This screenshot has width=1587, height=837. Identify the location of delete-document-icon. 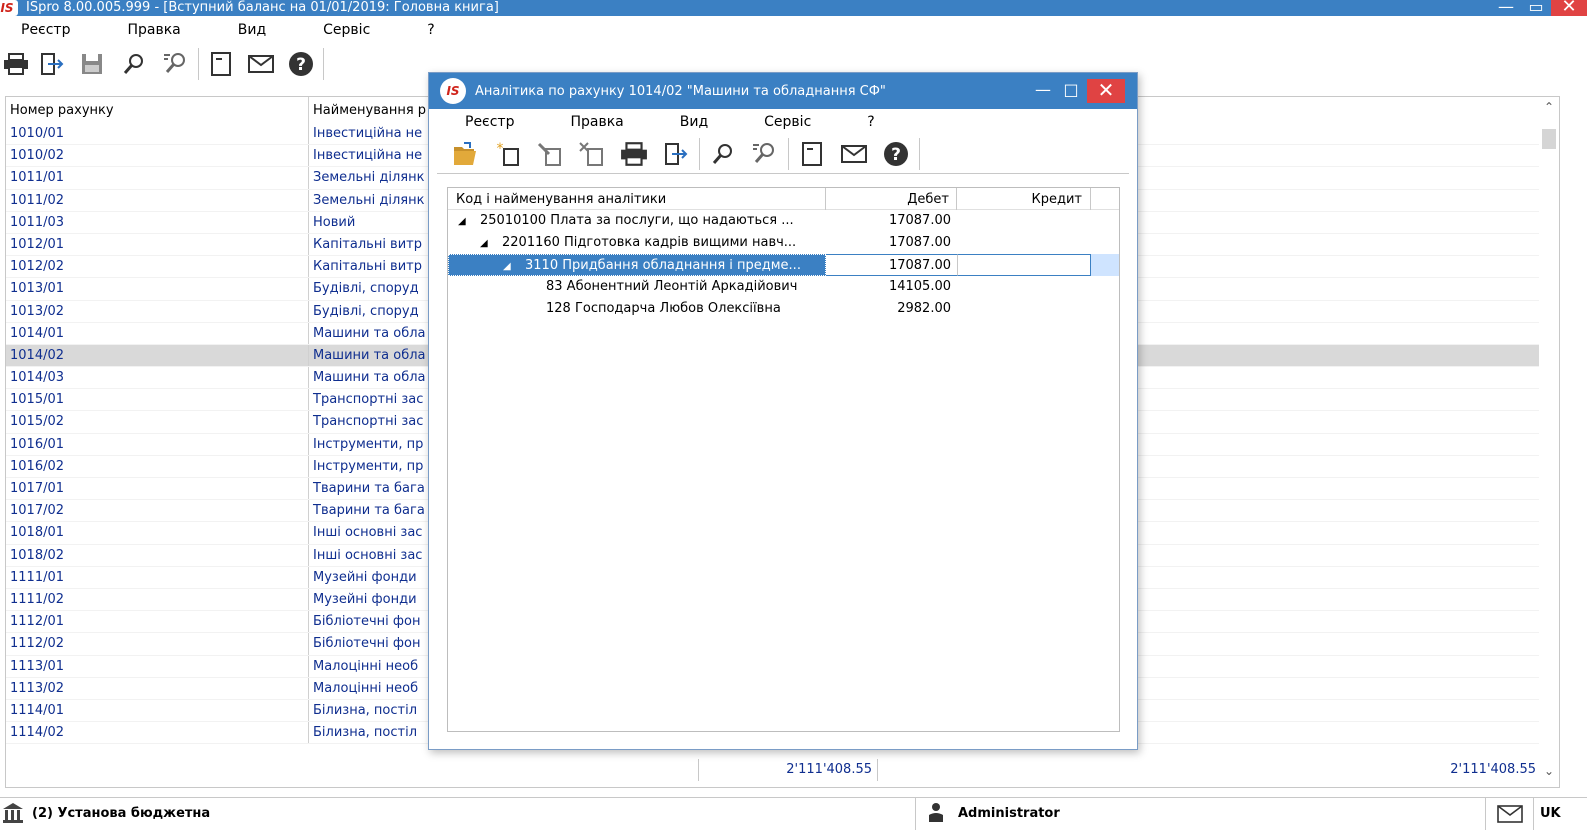
(592, 154).